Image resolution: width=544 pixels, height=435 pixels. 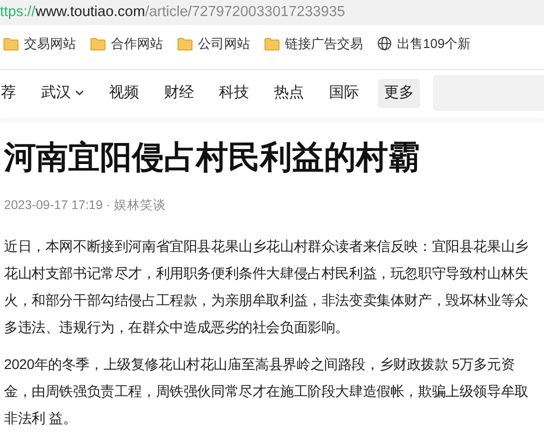 What do you see at coordinates (213, 44) in the screenshot?
I see `bookmark: 公司网站` at bounding box center [213, 44].